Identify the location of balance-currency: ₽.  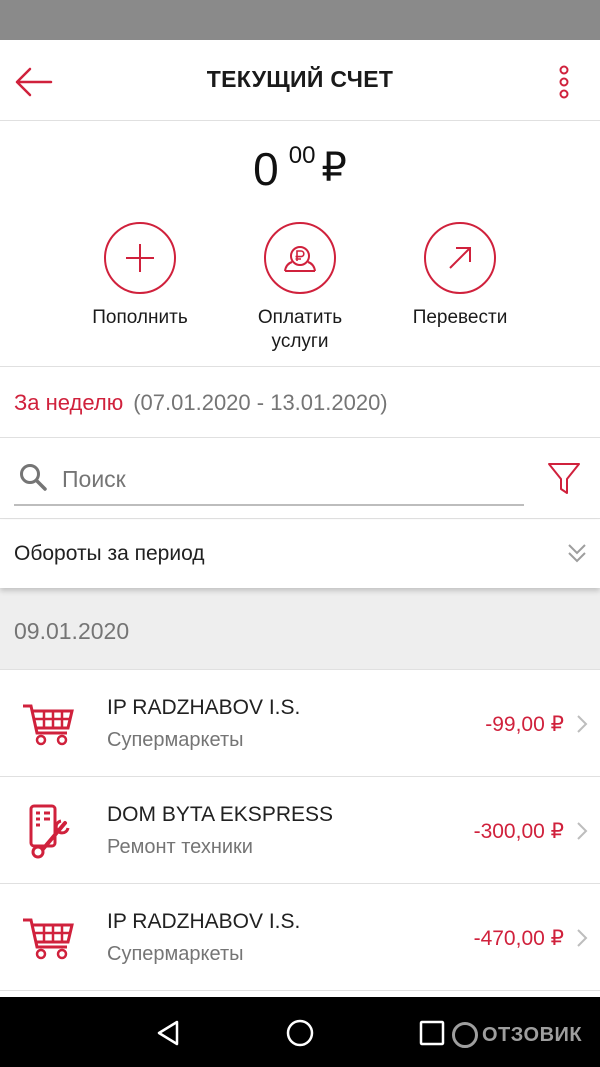
(334, 168).